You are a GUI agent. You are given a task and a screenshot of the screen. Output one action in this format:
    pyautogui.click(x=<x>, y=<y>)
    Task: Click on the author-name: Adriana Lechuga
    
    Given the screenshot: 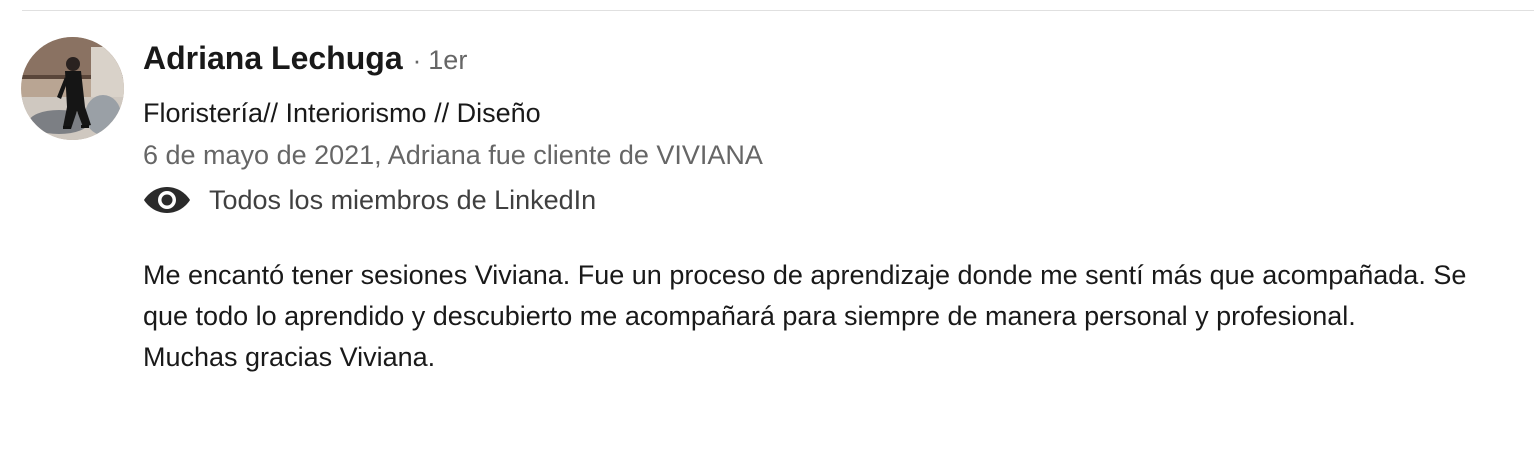 What is the action you would take?
    pyautogui.click(x=273, y=58)
    